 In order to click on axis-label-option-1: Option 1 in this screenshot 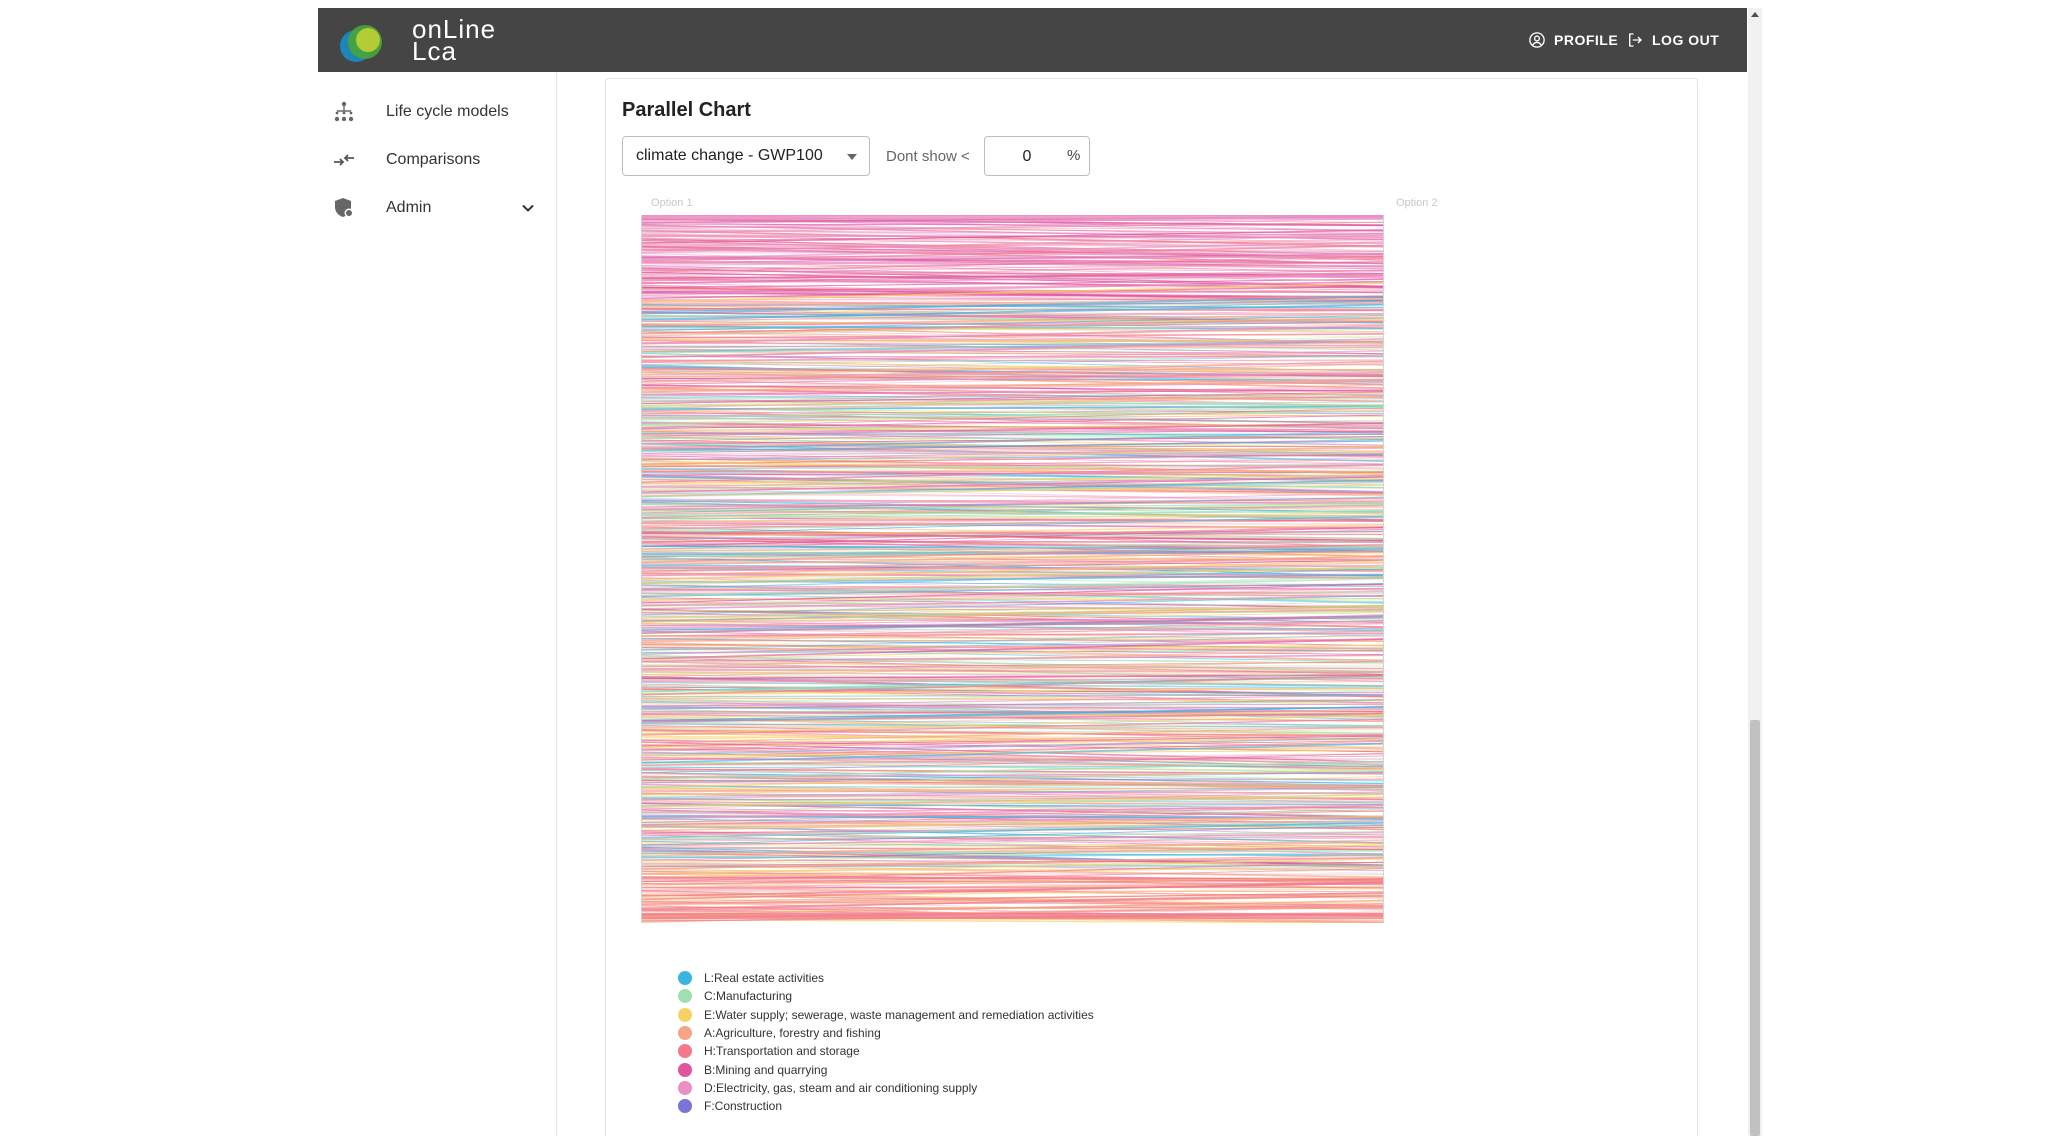, I will do `click(672, 203)`.